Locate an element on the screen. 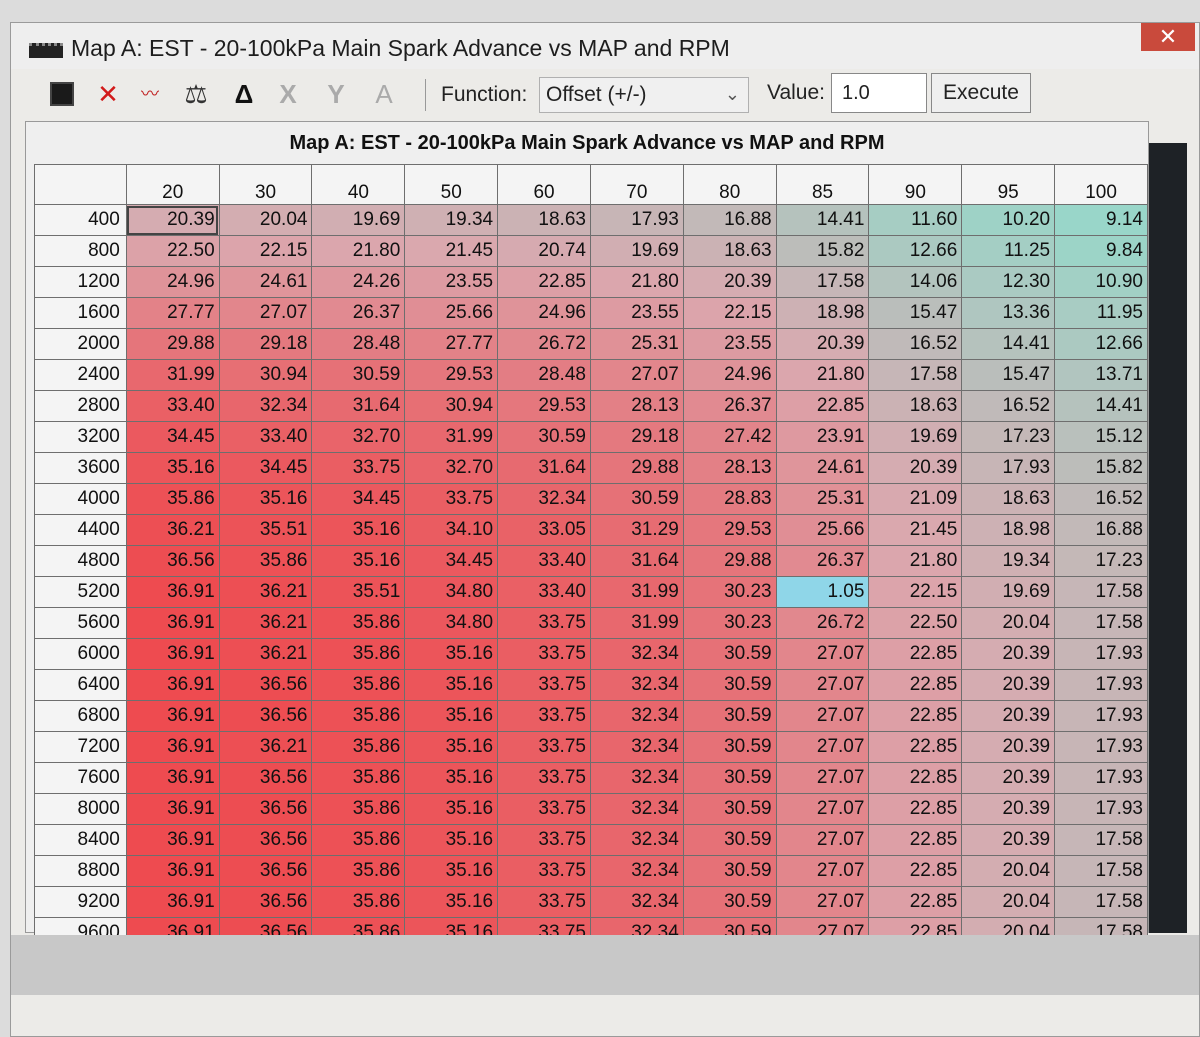 Image resolution: width=1200 pixels, height=1037 pixels. close-button: ✕ is located at coordinates (1168, 37).